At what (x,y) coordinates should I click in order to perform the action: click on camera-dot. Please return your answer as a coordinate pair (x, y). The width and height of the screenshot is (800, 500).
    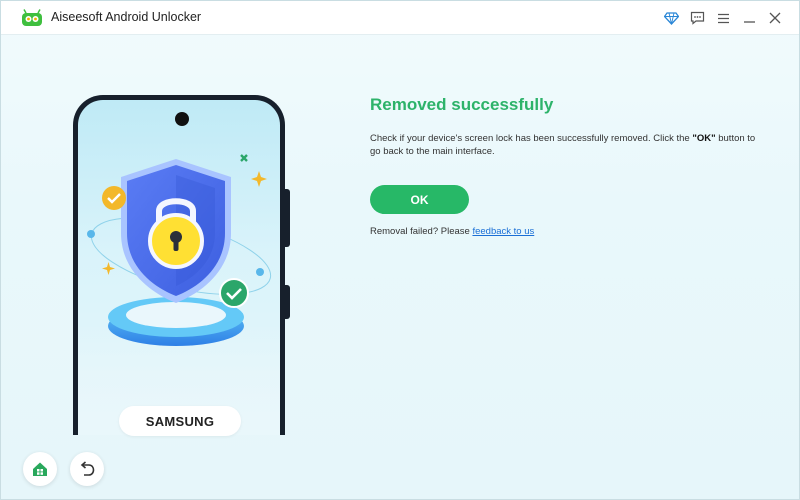
    Looking at the image, I should click on (182, 119).